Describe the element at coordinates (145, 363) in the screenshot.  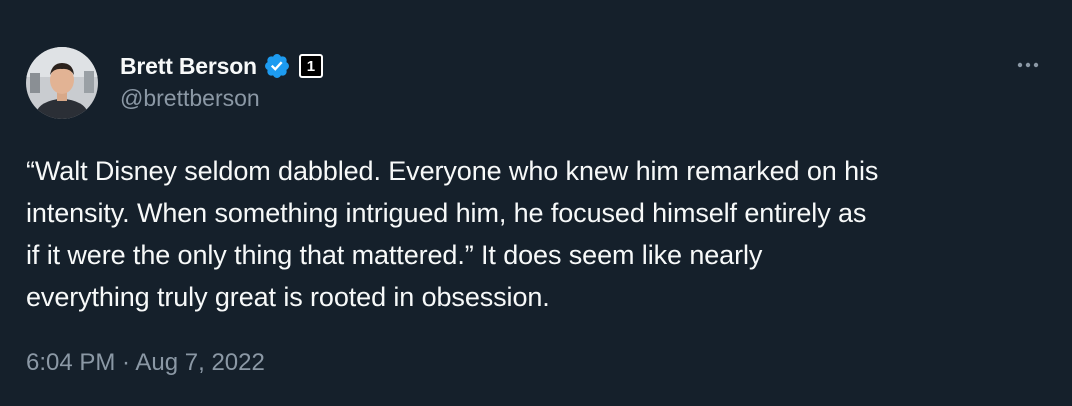
I see `tweet-timestamp: 6:04 PM · Aug 7, 2022` at that location.